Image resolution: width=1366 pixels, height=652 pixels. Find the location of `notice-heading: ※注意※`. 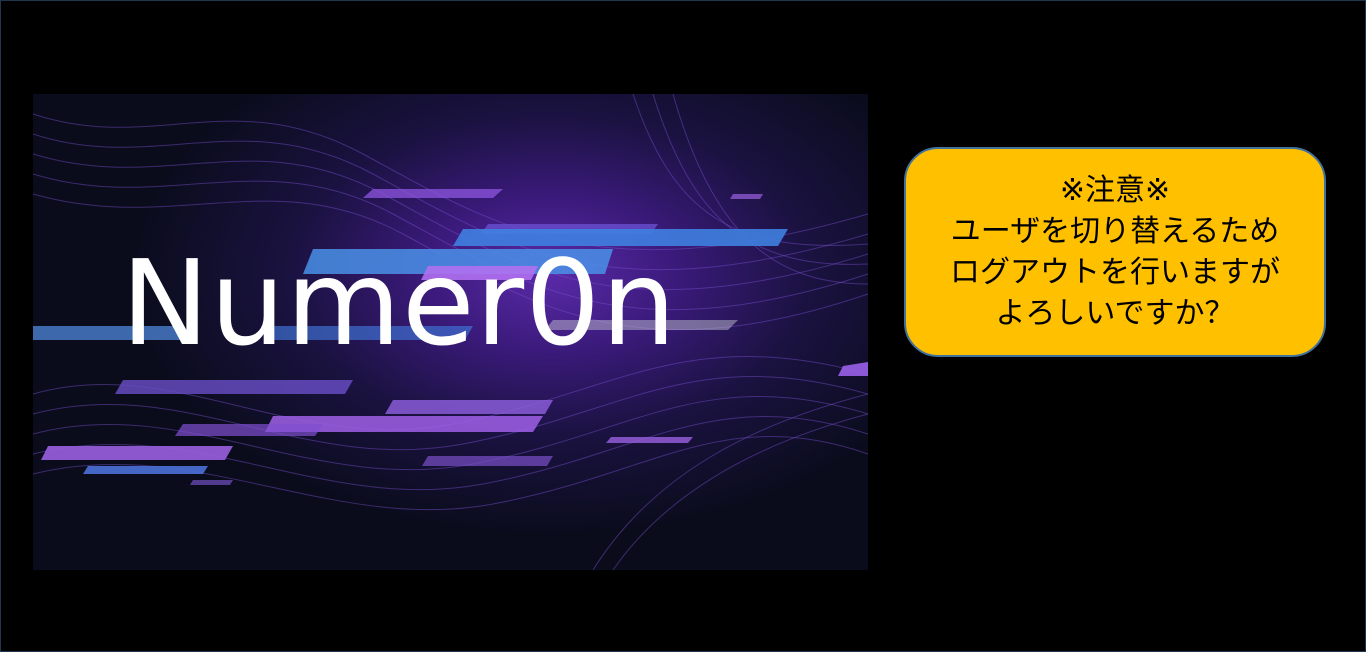

notice-heading: ※注意※ is located at coordinates (1115, 190).